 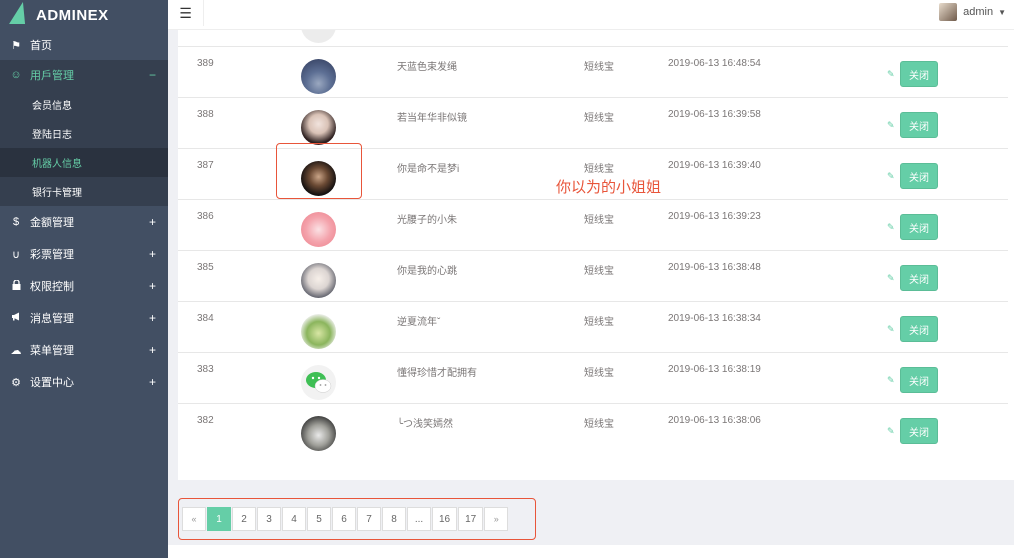 What do you see at coordinates (591, 551) in the screenshot?
I see `footer-strip` at bounding box center [591, 551].